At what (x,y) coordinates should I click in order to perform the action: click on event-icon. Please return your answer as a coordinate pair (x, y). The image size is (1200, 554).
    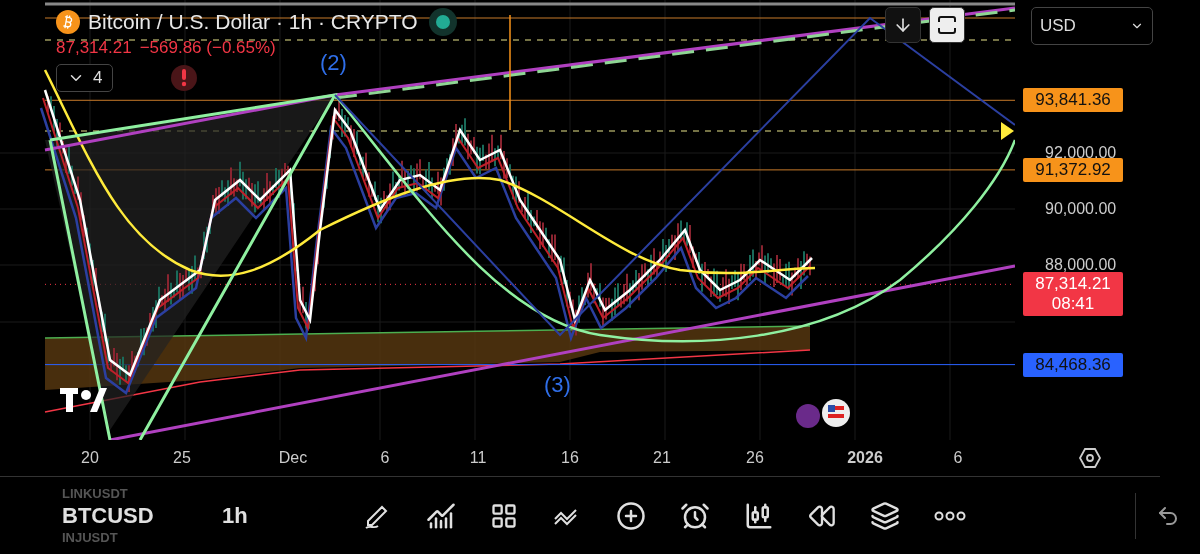
    Looking at the image, I should click on (808, 416).